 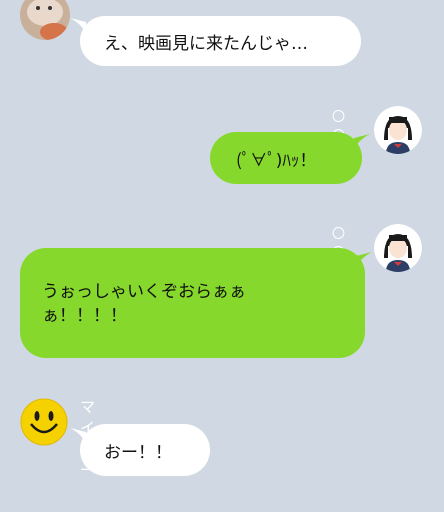 What do you see at coordinates (44, 422) in the screenshot?
I see `smiley-face-avatar` at bounding box center [44, 422].